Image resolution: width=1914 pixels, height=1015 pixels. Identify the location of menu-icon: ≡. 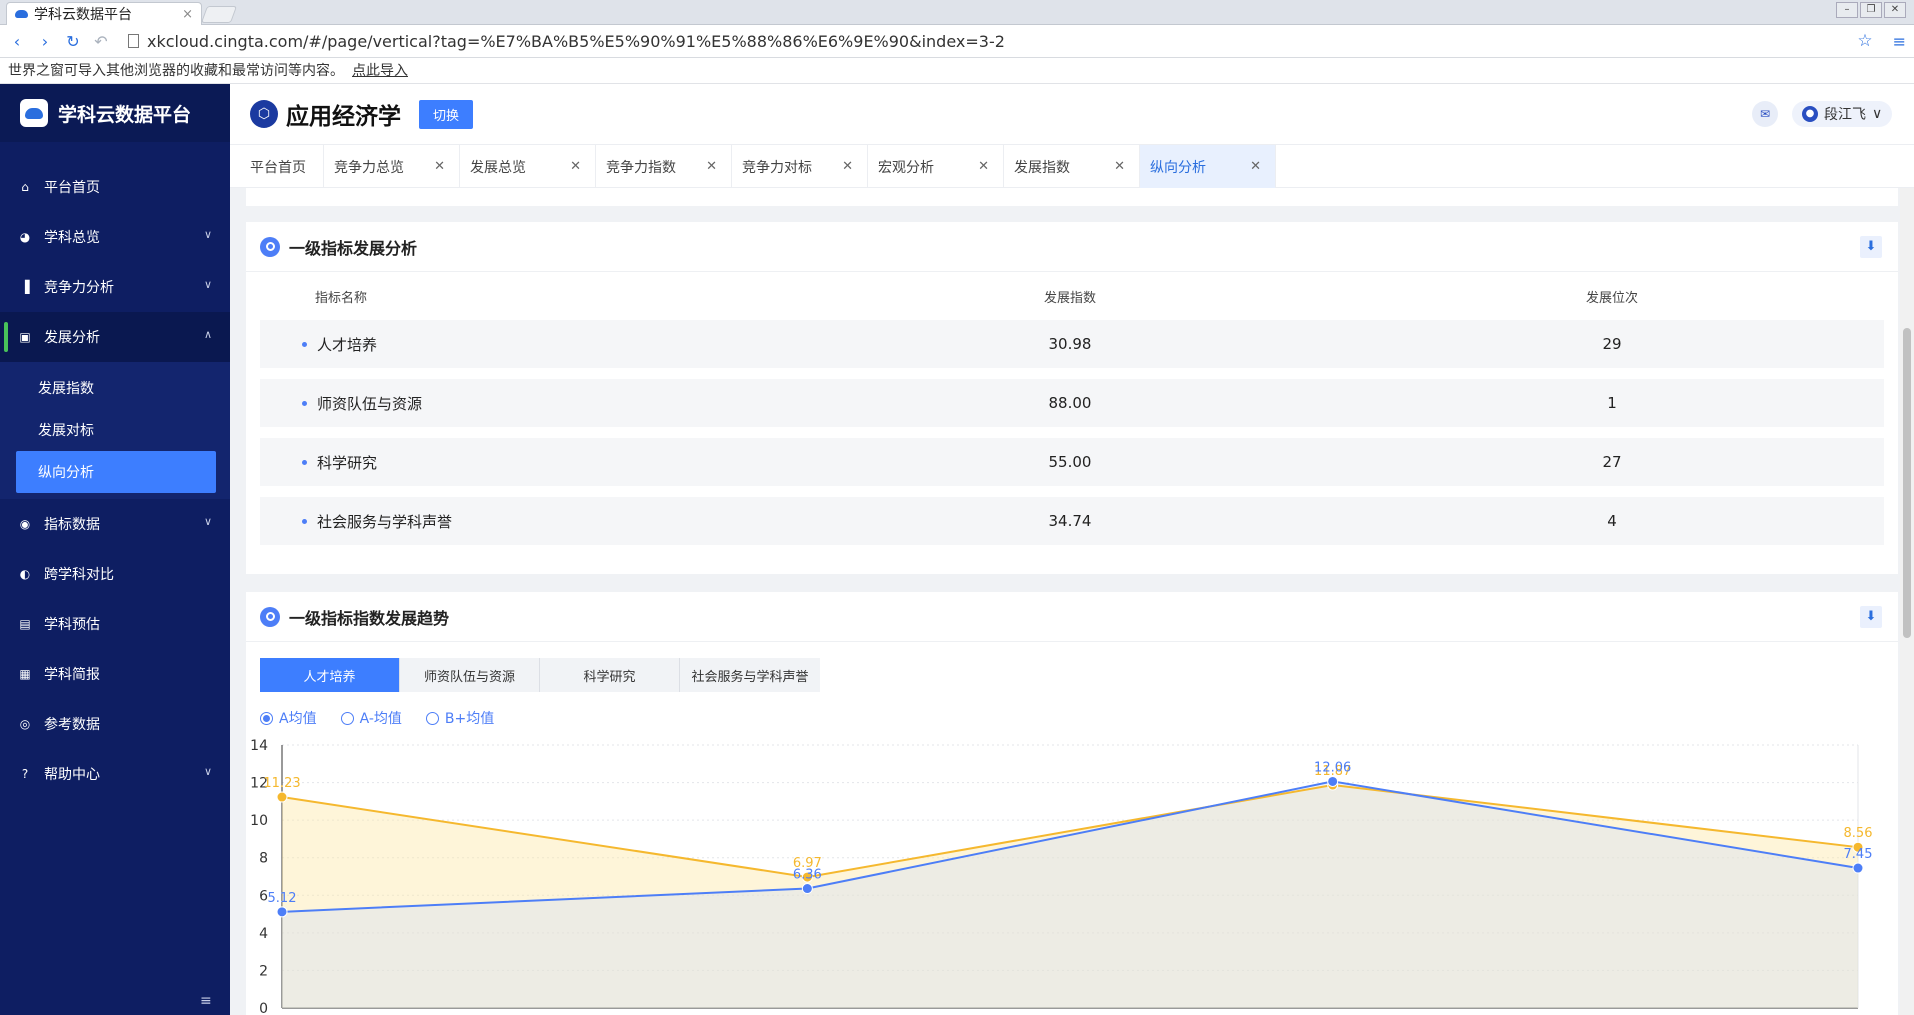
(1899, 41).